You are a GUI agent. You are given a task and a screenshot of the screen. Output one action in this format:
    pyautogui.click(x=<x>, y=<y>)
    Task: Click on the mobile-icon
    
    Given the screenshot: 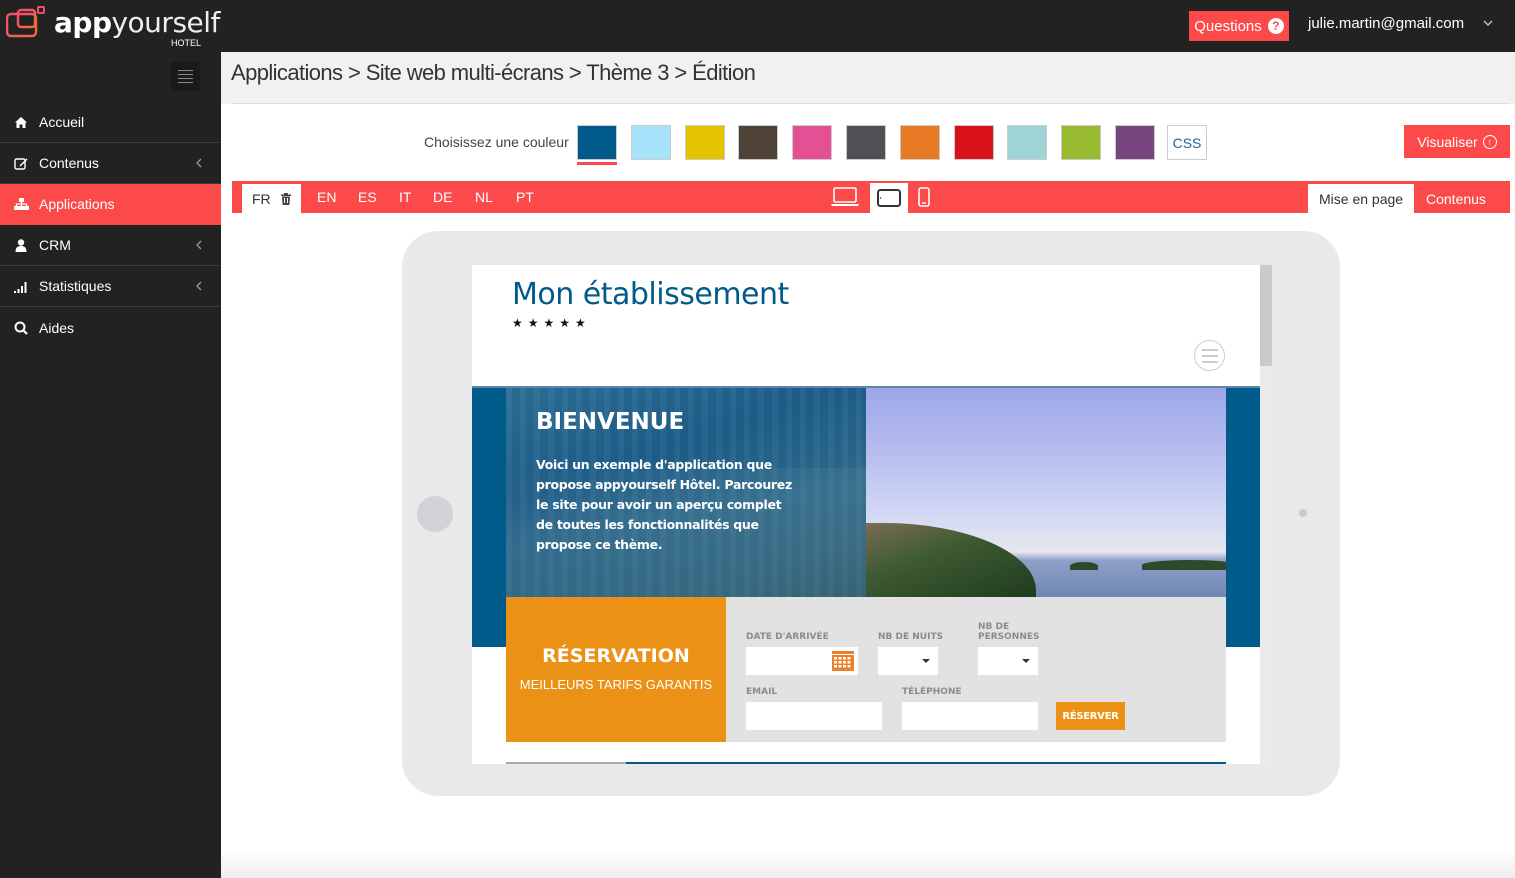 What is the action you would take?
    pyautogui.click(x=924, y=197)
    